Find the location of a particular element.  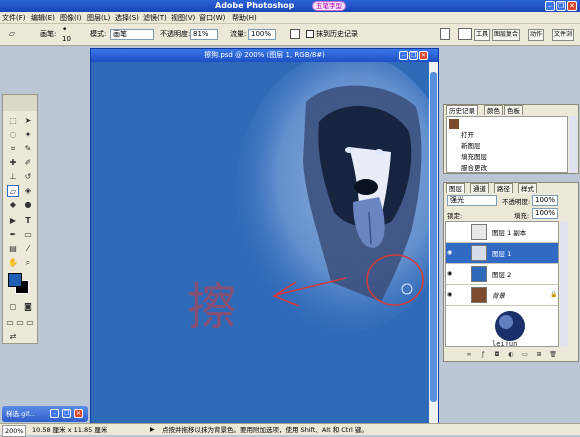

layer-row: 图层 1 副本 is located at coordinates (502, 232).